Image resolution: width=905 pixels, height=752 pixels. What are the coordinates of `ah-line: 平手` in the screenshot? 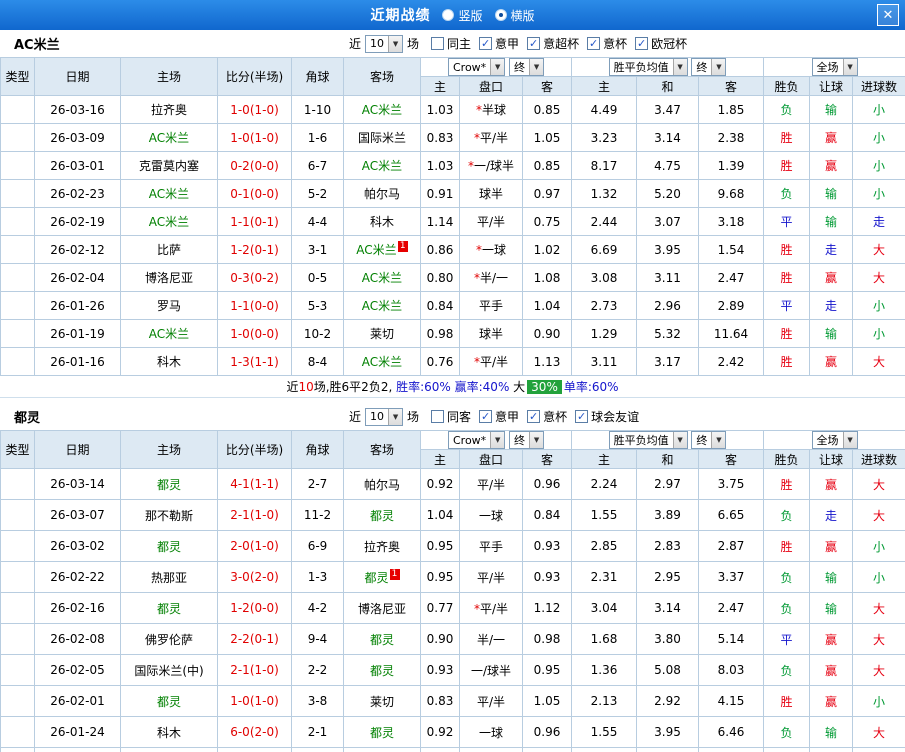 It's located at (491, 305).